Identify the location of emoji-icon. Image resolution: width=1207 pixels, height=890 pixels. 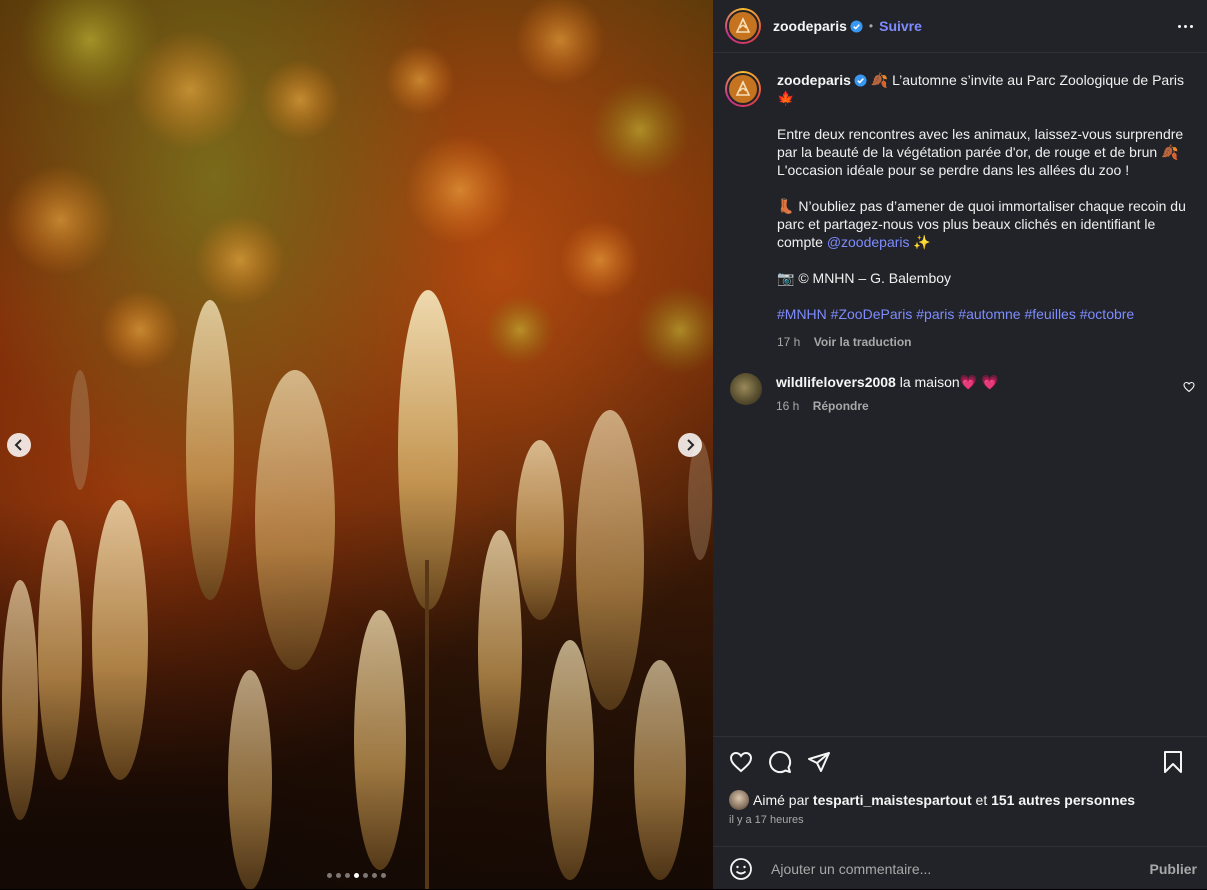
(741, 869).